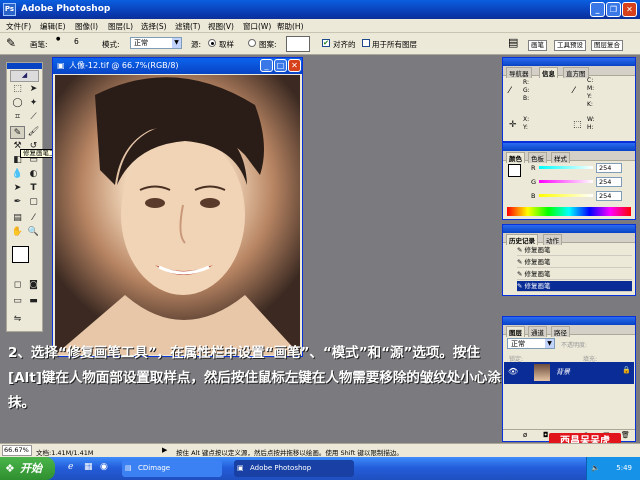 The height and width of the screenshot is (480, 640). Describe the element at coordinates (326, 43) in the screenshot. I see `aligned-checkbox: ✔` at that location.